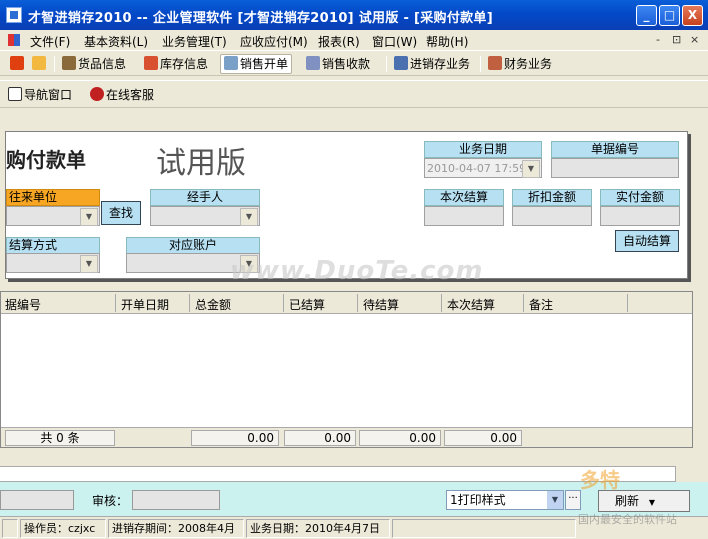 The height and width of the screenshot is (539, 708). Describe the element at coordinates (354, 94) in the screenshot. I see `secondary-toolbar: 导航窗口 在线客服` at that location.